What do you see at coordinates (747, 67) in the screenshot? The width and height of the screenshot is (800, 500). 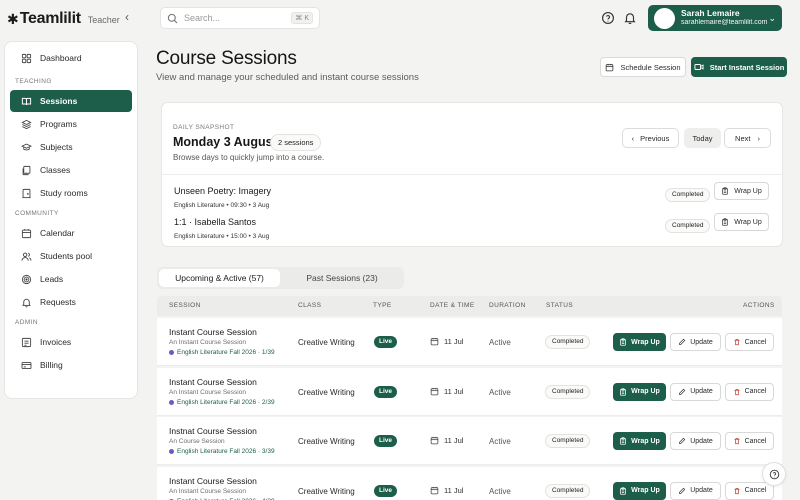 I see `start-instant-session-label: Start Instant Session` at bounding box center [747, 67].